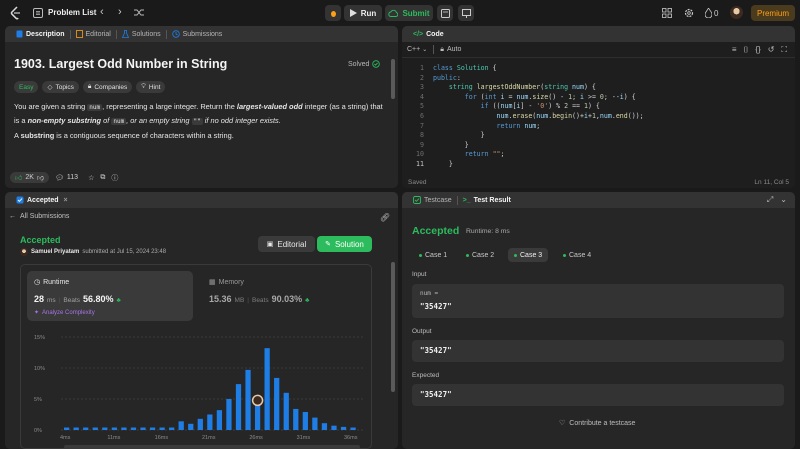 This screenshot has height=449, width=800. What do you see at coordinates (257, 400) in the screenshot?
I see `your-submission-marker` at bounding box center [257, 400].